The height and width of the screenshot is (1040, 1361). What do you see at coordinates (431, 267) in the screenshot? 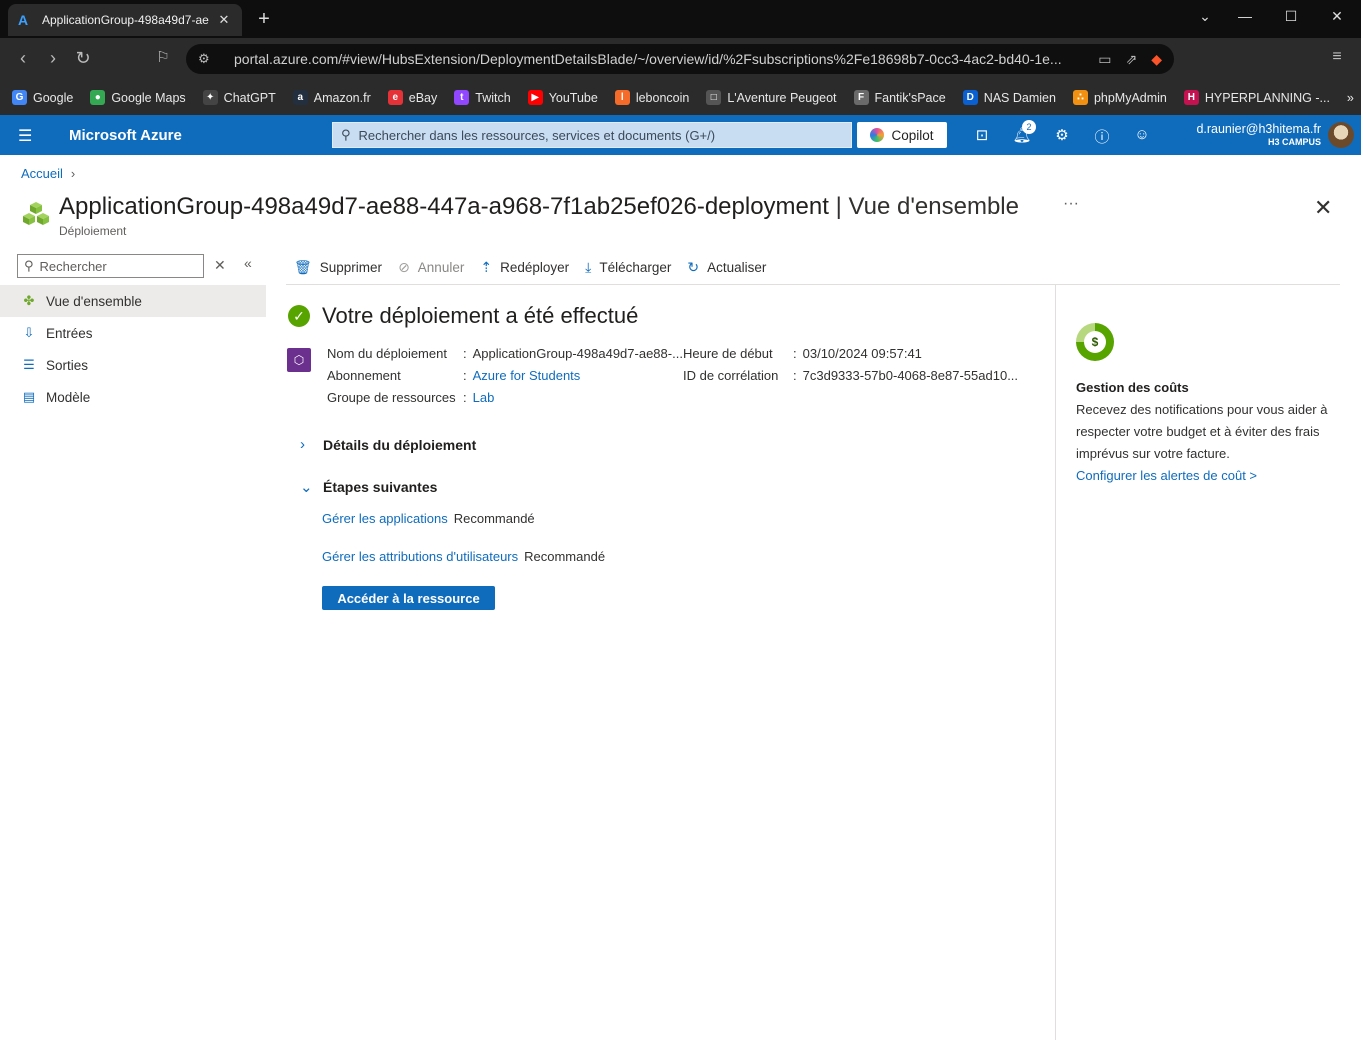
I see `cancel-button: ⊘ Annuler` at bounding box center [431, 267].